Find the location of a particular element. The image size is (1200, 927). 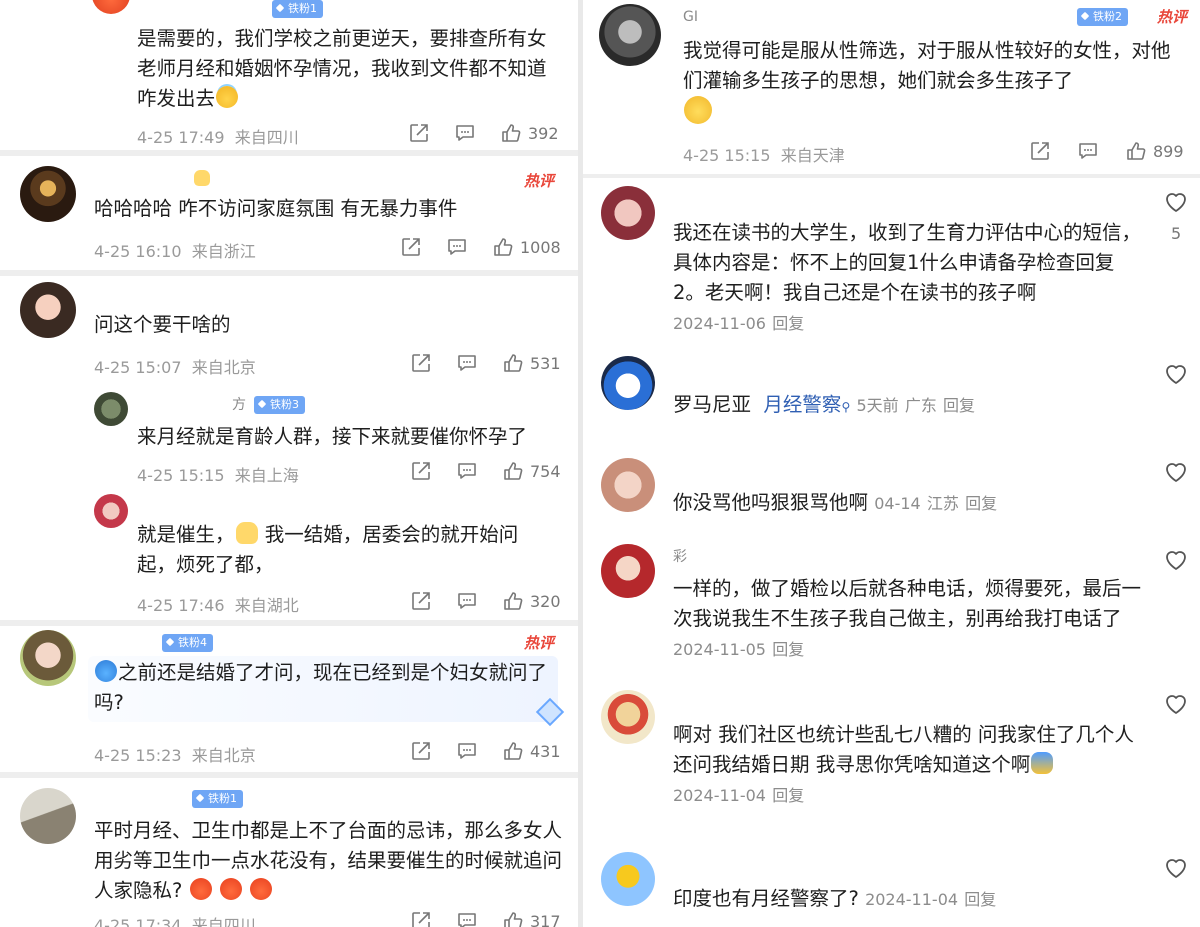

like-button: 754 is located at coordinates (531, 471).